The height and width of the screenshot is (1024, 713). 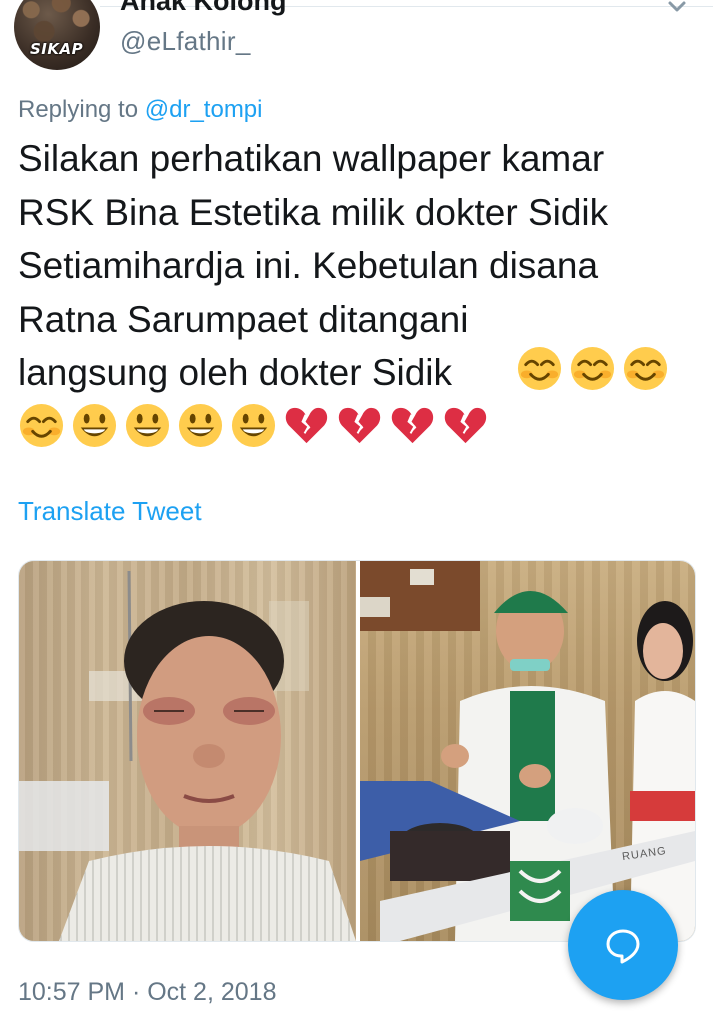 What do you see at coordinates (677, 8) in the screenshot?
I see `chevron-down-icon` at bounding box center [677, 8].